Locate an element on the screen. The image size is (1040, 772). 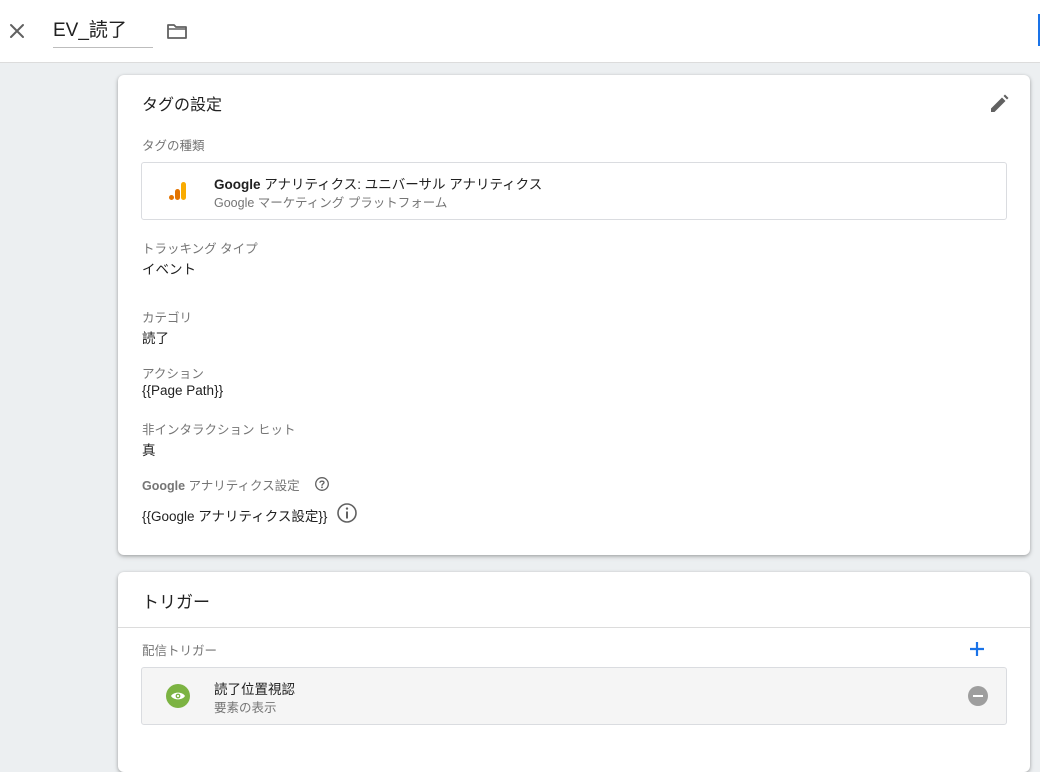
pencil-icon is located at coordinates (999, 104).